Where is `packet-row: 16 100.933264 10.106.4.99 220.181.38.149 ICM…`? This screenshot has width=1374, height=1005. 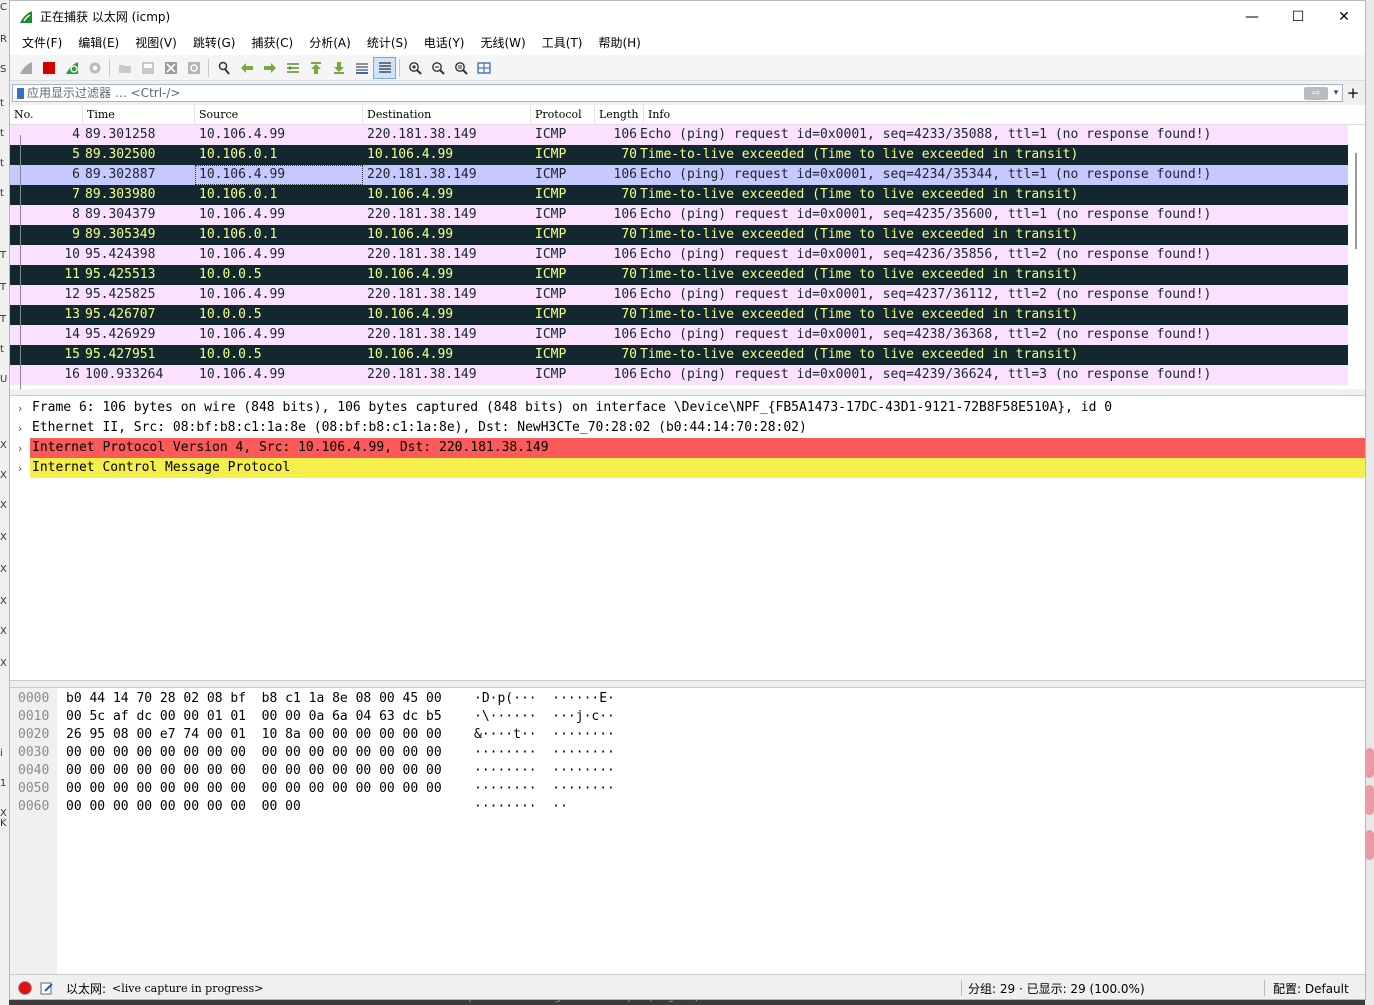 packet-row: 16 100.933264 10.106.4.99 220.181.38.149 ICM… is located at coordinates (687, 375).